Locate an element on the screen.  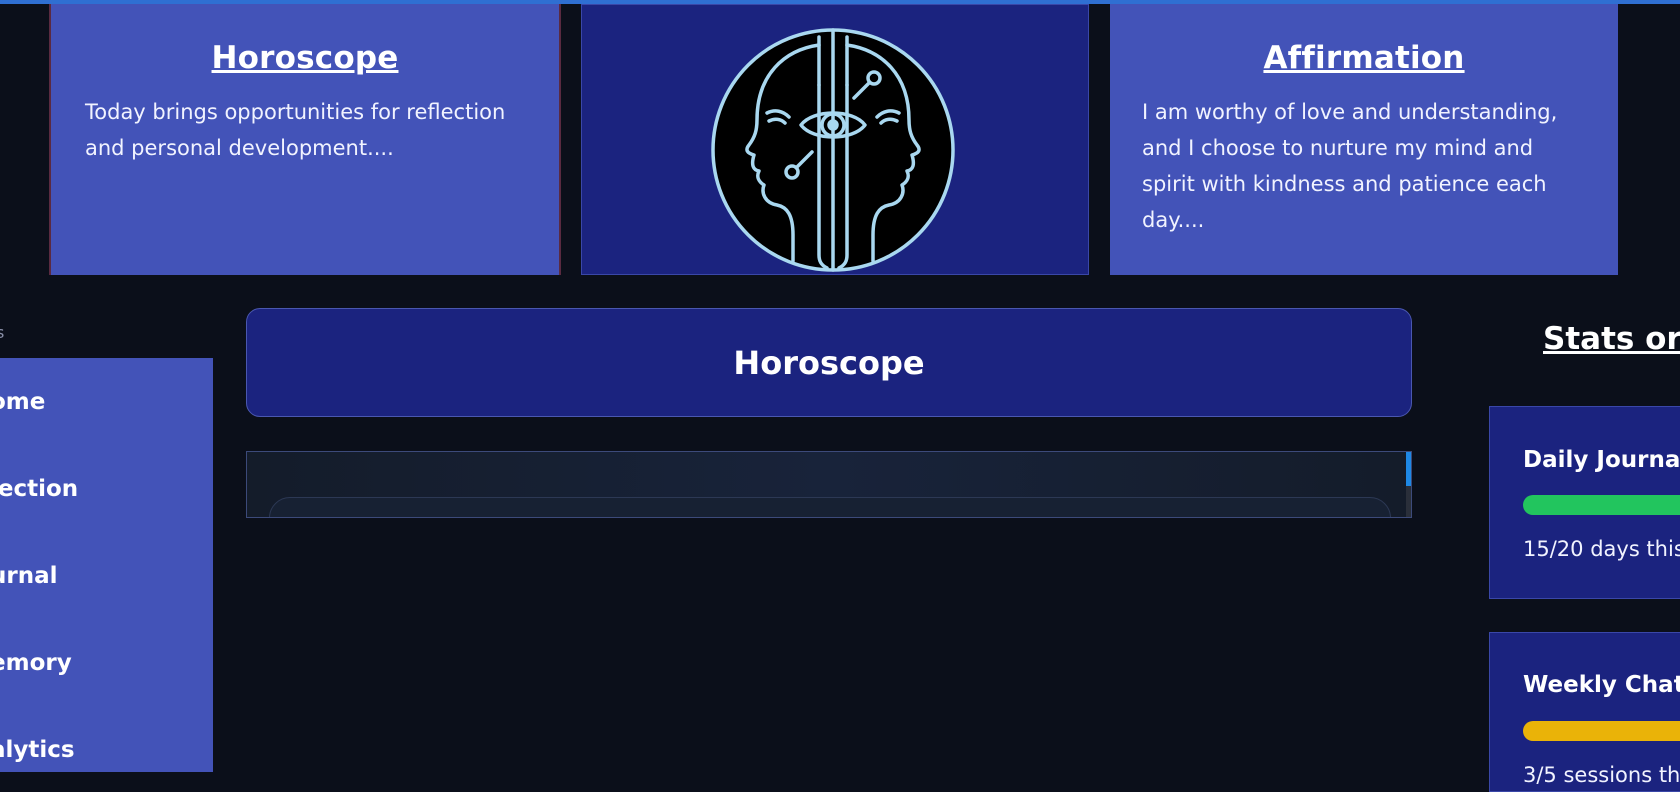
sidebar-item-journal: urnal is located at coordinates (29, 576).